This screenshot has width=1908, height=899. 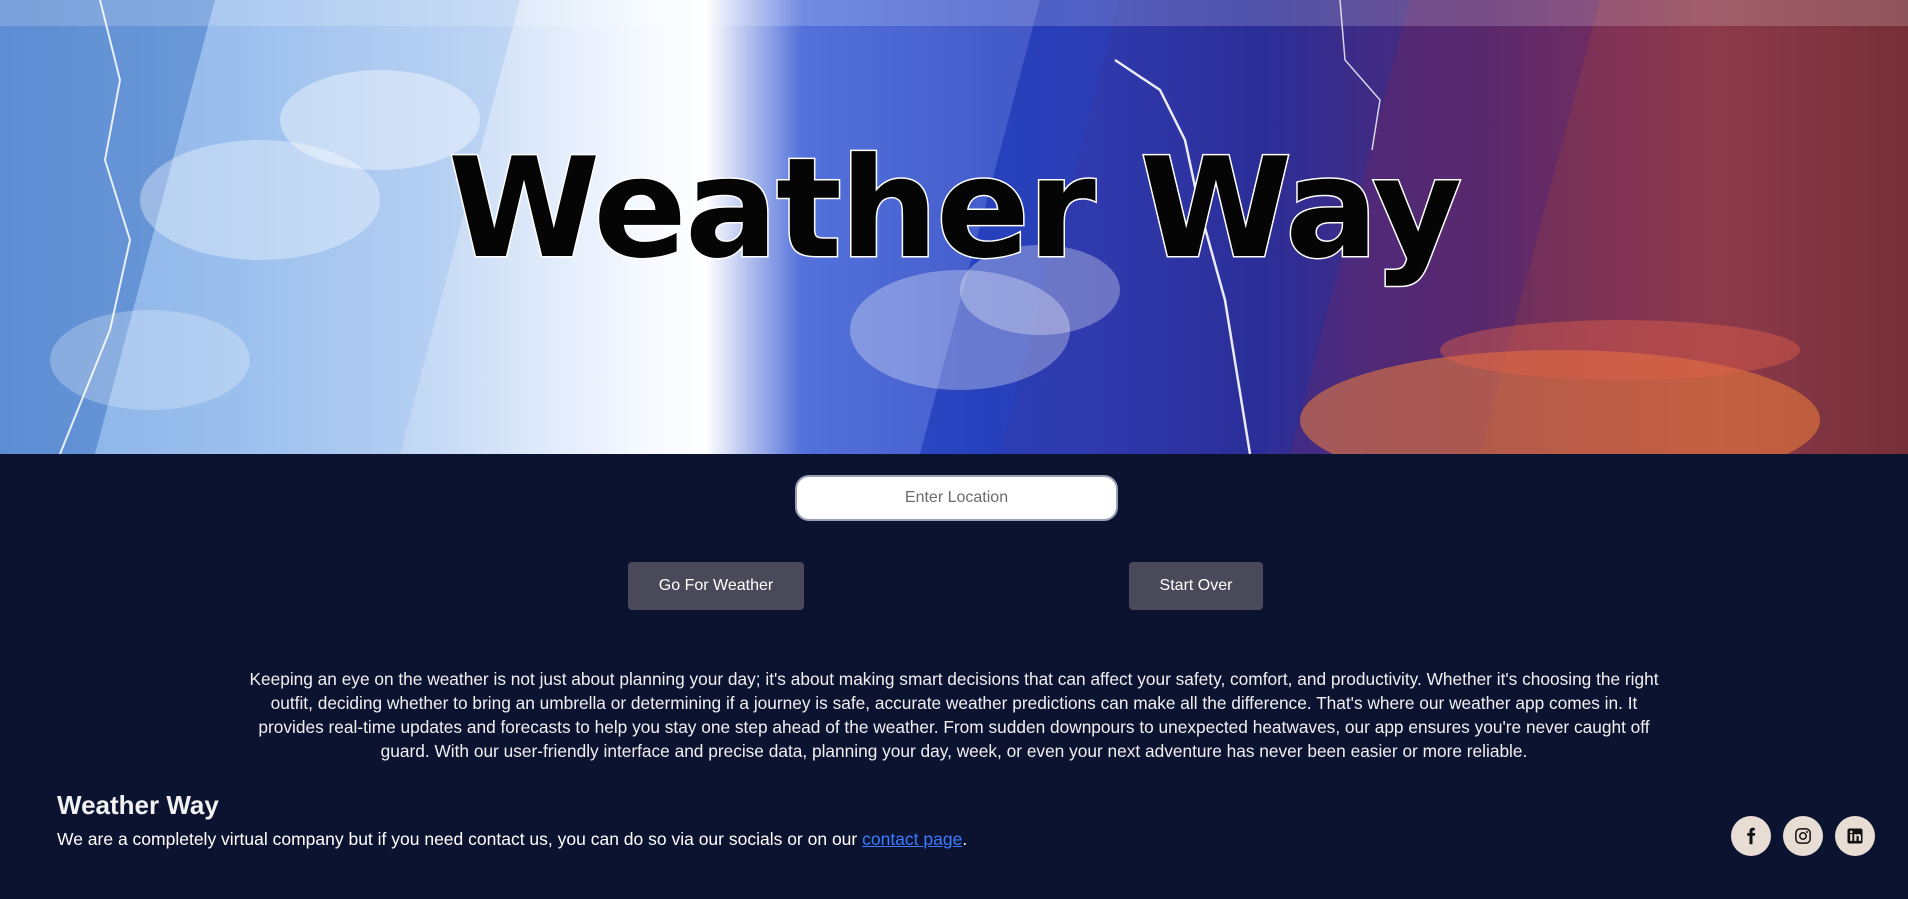 What do you see at coordinates (1196, 586) in the screenshot?
I see `start-over-button: Start Over` at bounding box center [1196, 586].